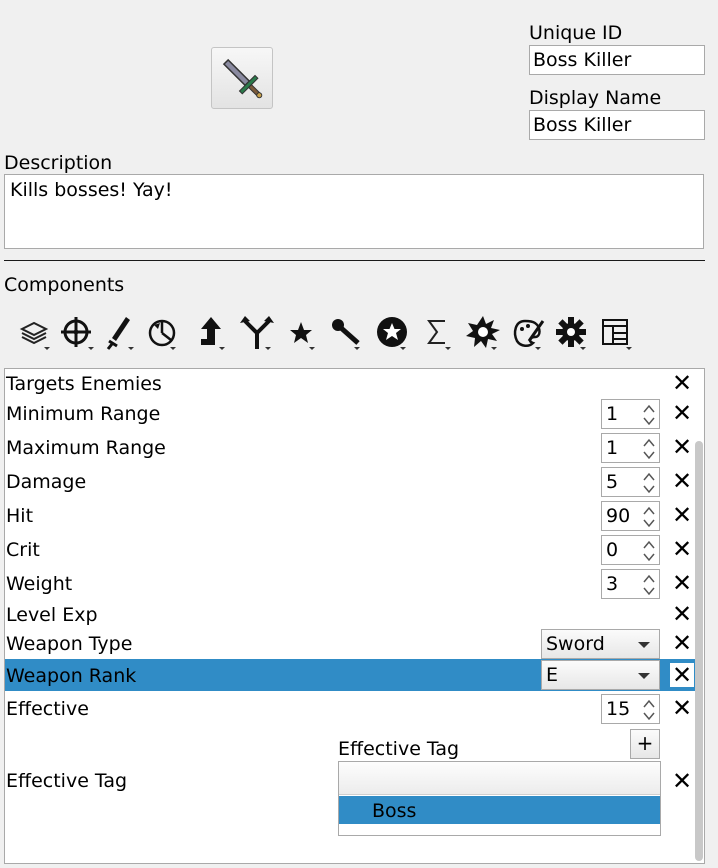 The image size is (718, 868). What do you see at coordinates (618, 333) in the screenshot?
I see `layout-icon` at bounding box center [618, 333].